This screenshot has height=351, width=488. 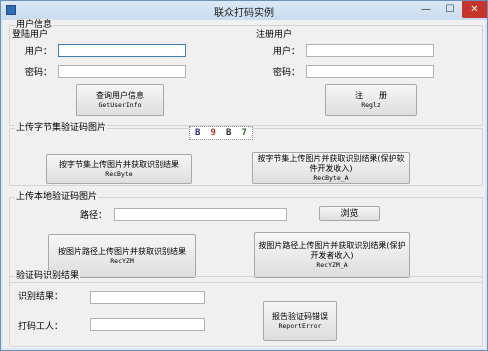 I want to click on register-button: 注 册 Reglz, so click(x=371, y=100).